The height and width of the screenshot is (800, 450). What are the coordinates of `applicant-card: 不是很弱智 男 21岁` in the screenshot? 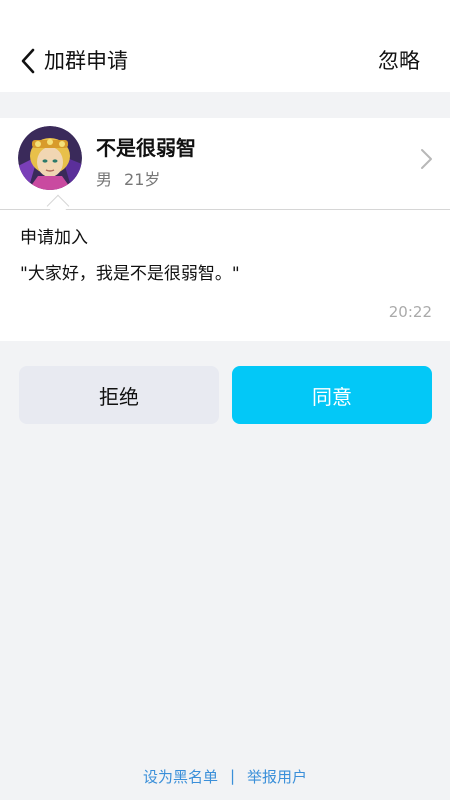 It's located at (225, 163).